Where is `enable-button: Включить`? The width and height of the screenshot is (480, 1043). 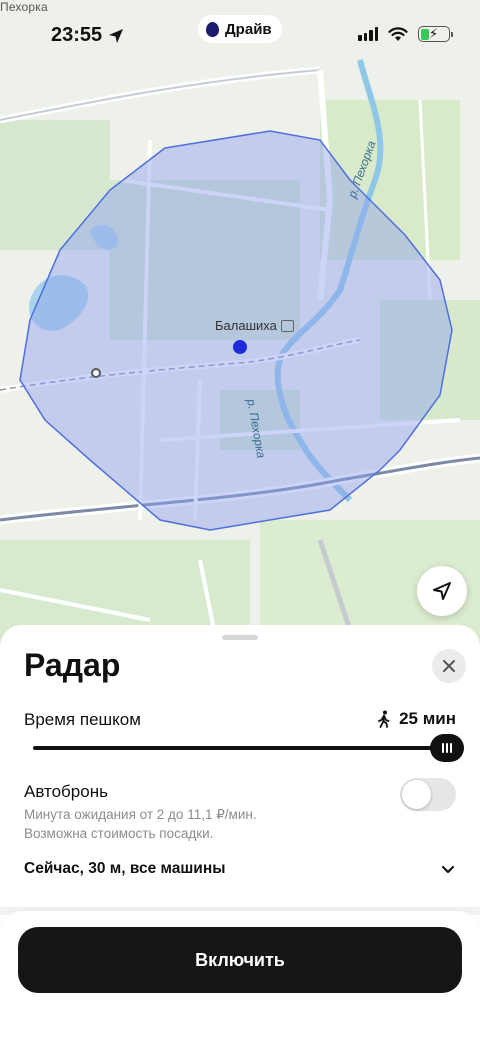
enable-button: Включить is located at coordinates (240, 960).